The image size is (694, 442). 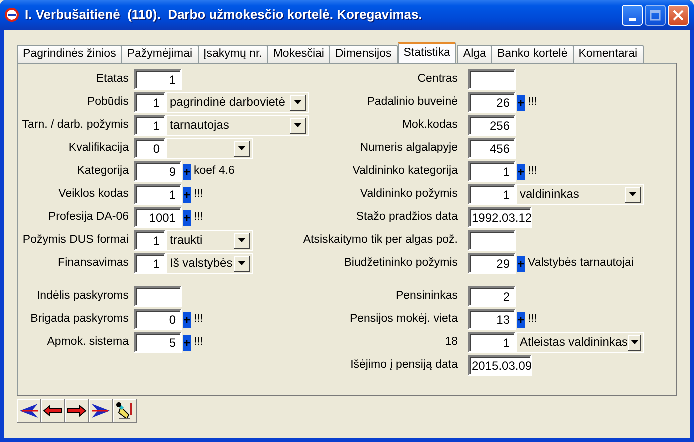 What do you see at coordinates (407, 217) in the screenshot?
I see `field-label: Stažo pradžios data` at bounding box center [407, 217].